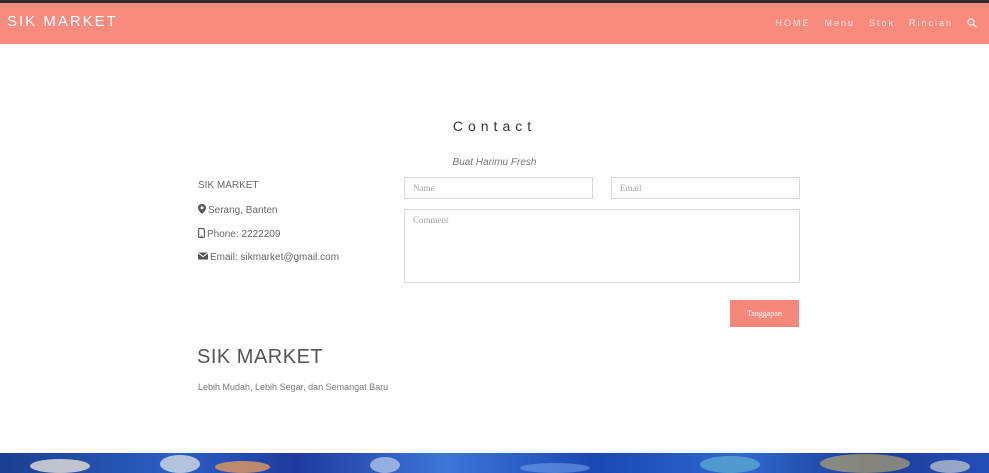 The width and height of the screenshot is (989, 473). Describe the element at coordinates (498, 188) in the screenshot. I see `name-field` at that location.